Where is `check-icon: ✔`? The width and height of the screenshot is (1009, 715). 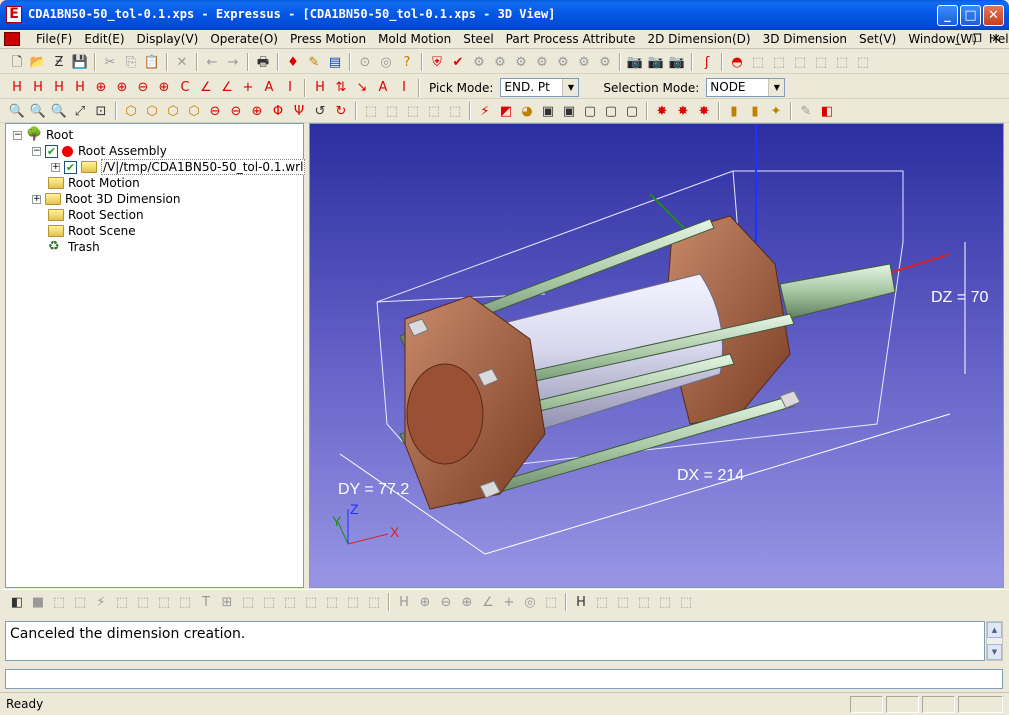
check-icon: ✔ is located at coordinates (458, 62).